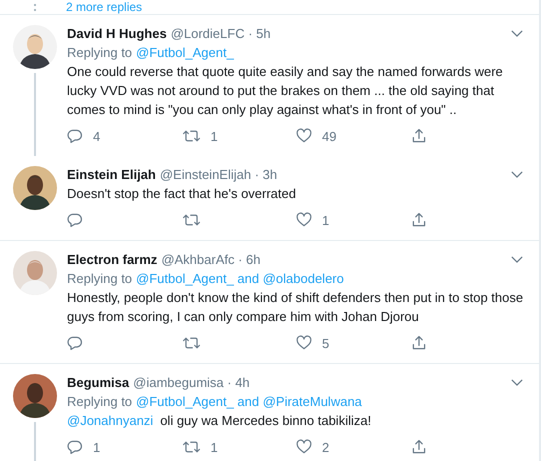 This screenshot has height=461, width=541. What do you see at coordinates (191, 382) in the screenshot?
I see `user-handle: @iambegumisa · 4h` at bounding box center [191, 382].